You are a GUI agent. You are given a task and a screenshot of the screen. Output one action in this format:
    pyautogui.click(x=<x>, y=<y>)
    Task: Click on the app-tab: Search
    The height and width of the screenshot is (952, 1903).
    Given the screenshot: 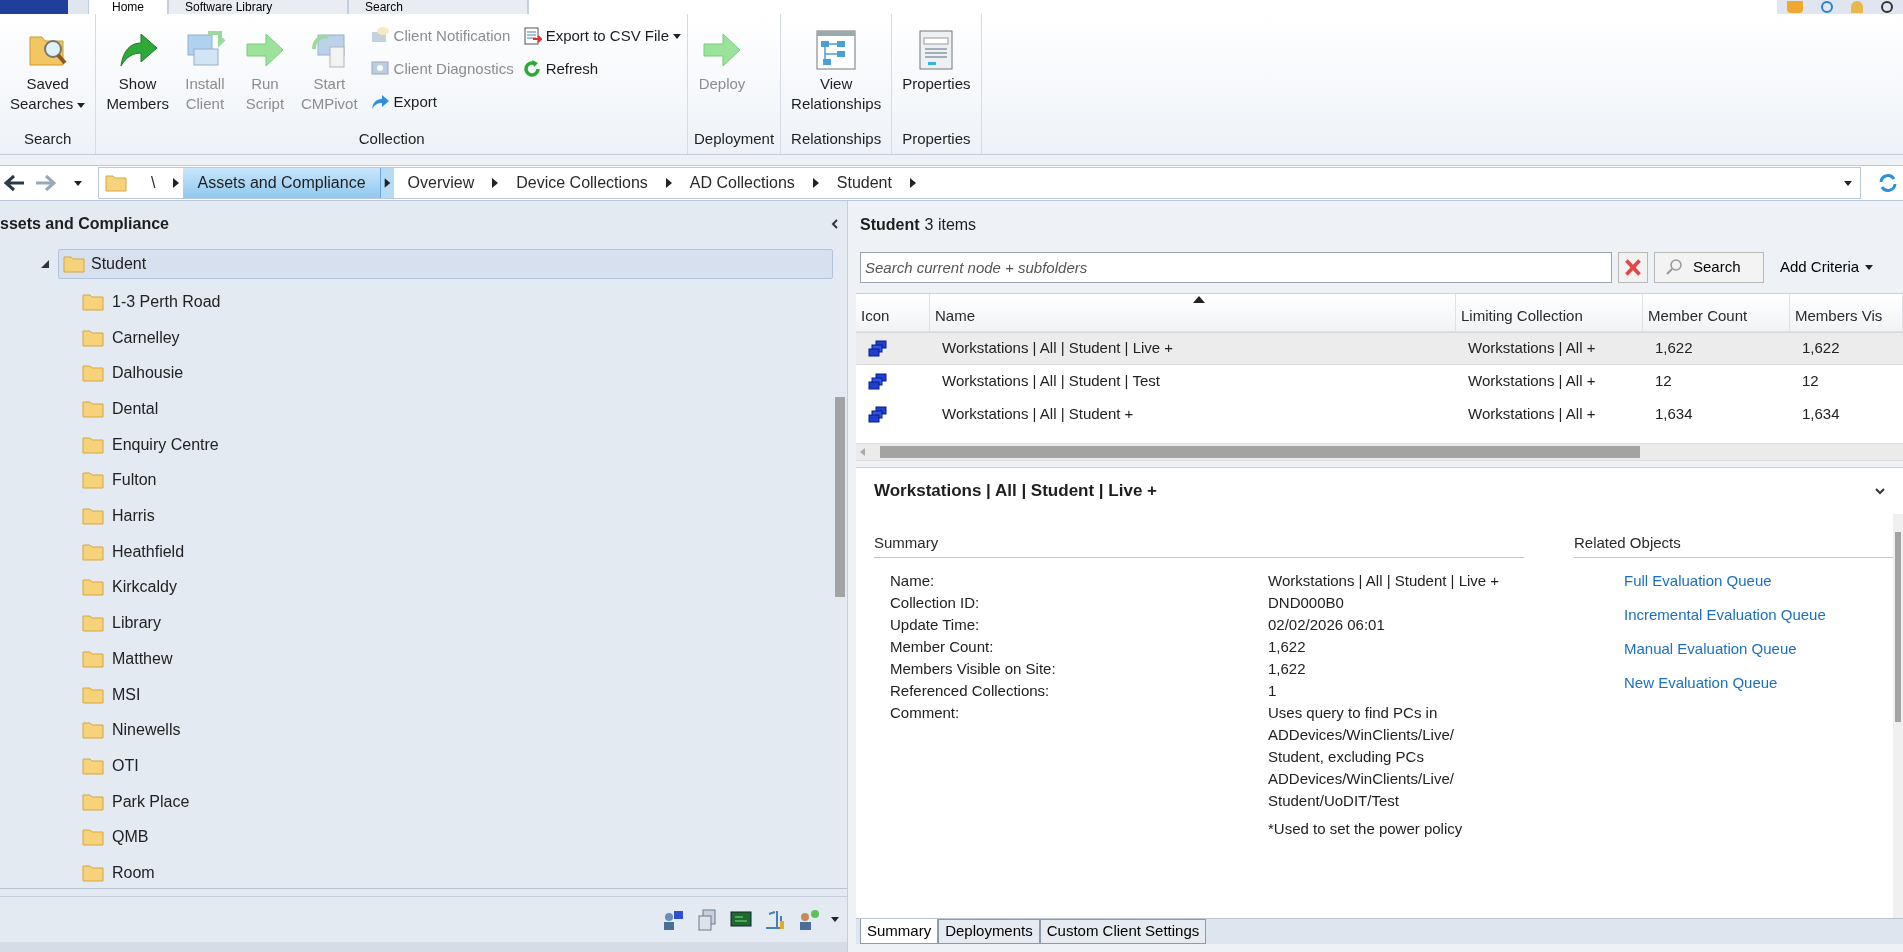 What is the action you would take?
    pyautogui.click(x=438, y=7)
    